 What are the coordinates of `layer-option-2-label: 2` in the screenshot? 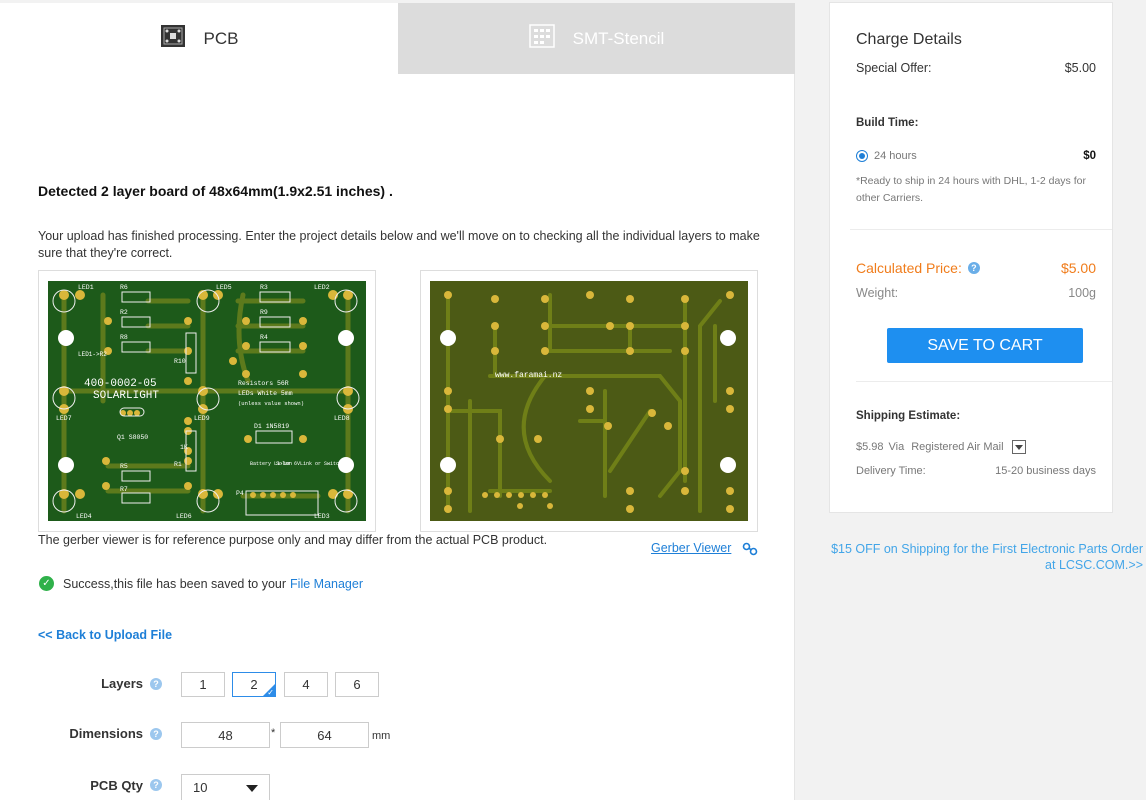 It's located at (254, 684).